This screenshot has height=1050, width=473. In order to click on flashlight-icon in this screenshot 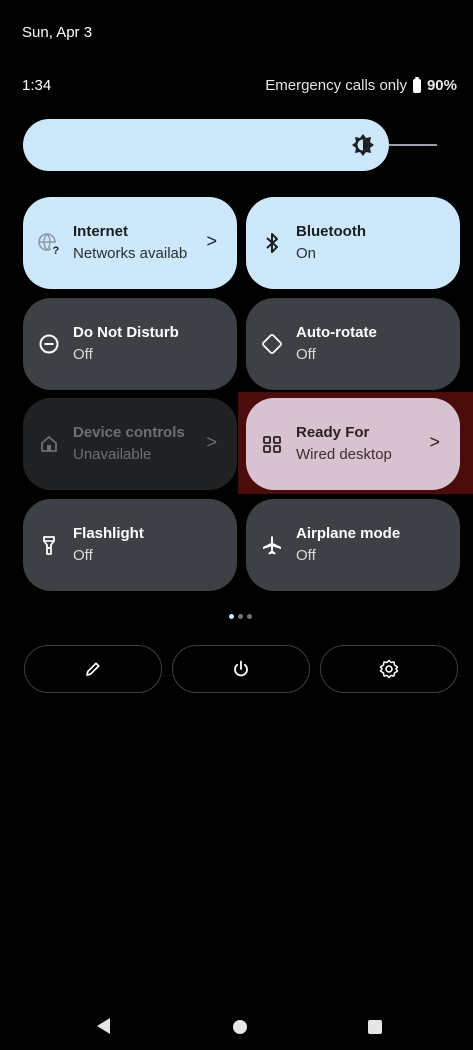, I will do `click(49, 545)`.